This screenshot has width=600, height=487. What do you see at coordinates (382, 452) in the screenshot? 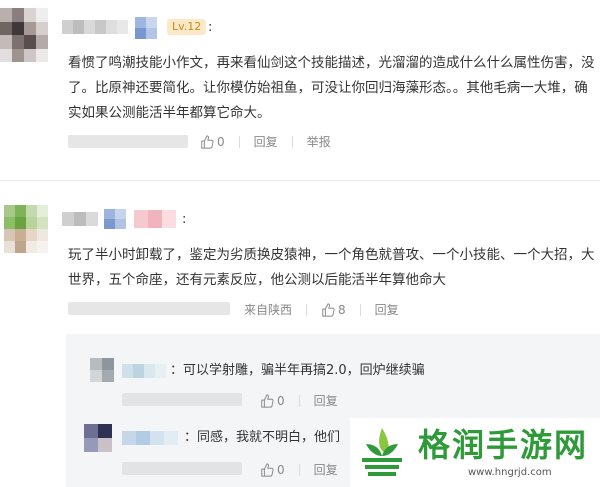
I see `brand-logo-icon` at bounding box center [382, 452].